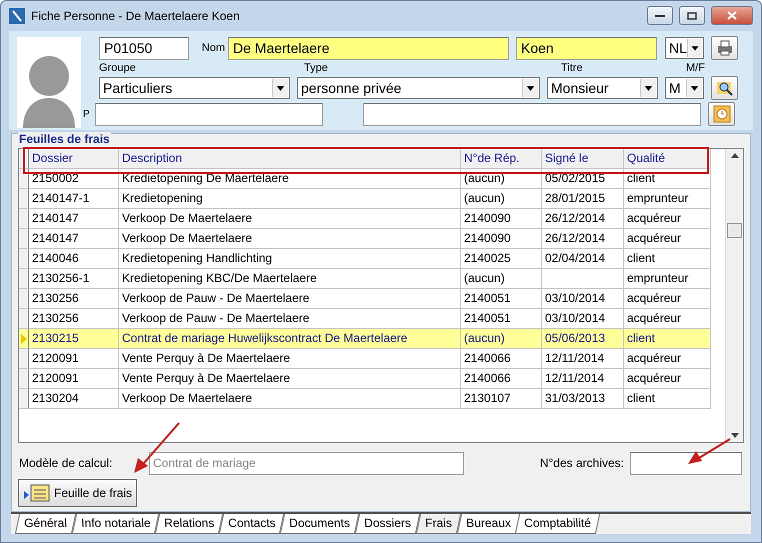 This screenshot has width=762, height=543. I want to click on table-cell: Kredietopening De Maertelaere, so click(290, 179).